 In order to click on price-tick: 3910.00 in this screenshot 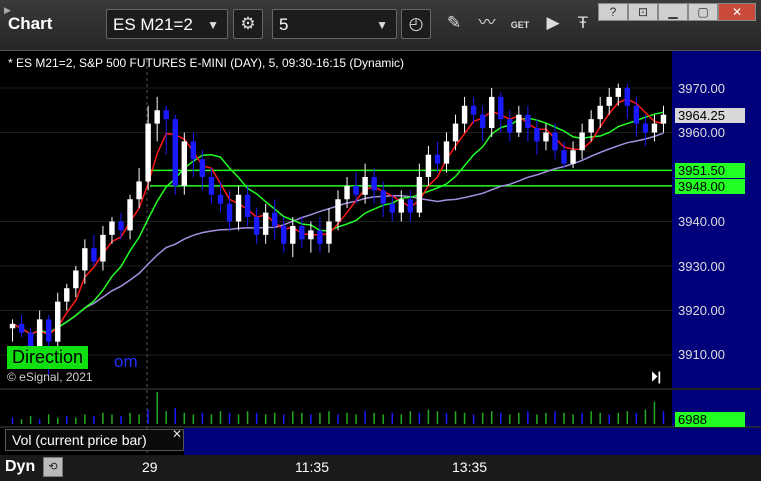, I will do `click(701, 354)`.